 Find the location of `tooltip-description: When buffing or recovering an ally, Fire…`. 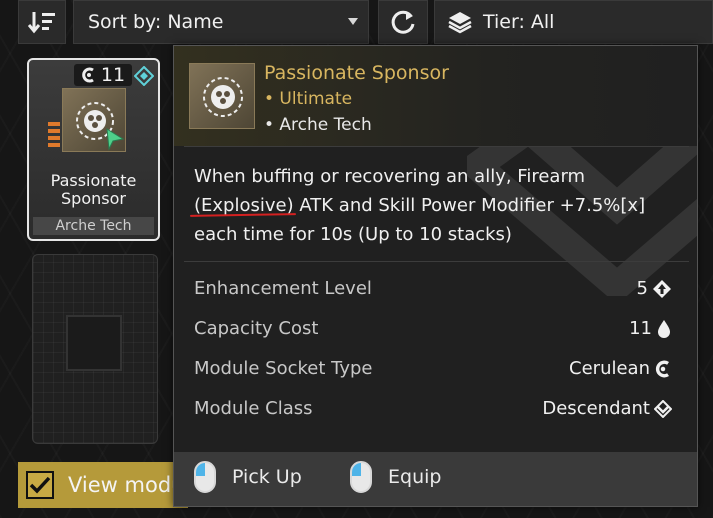

tooltip-description: When buffing or recovering an ally, Fire… is located at coordinates (439, 205).